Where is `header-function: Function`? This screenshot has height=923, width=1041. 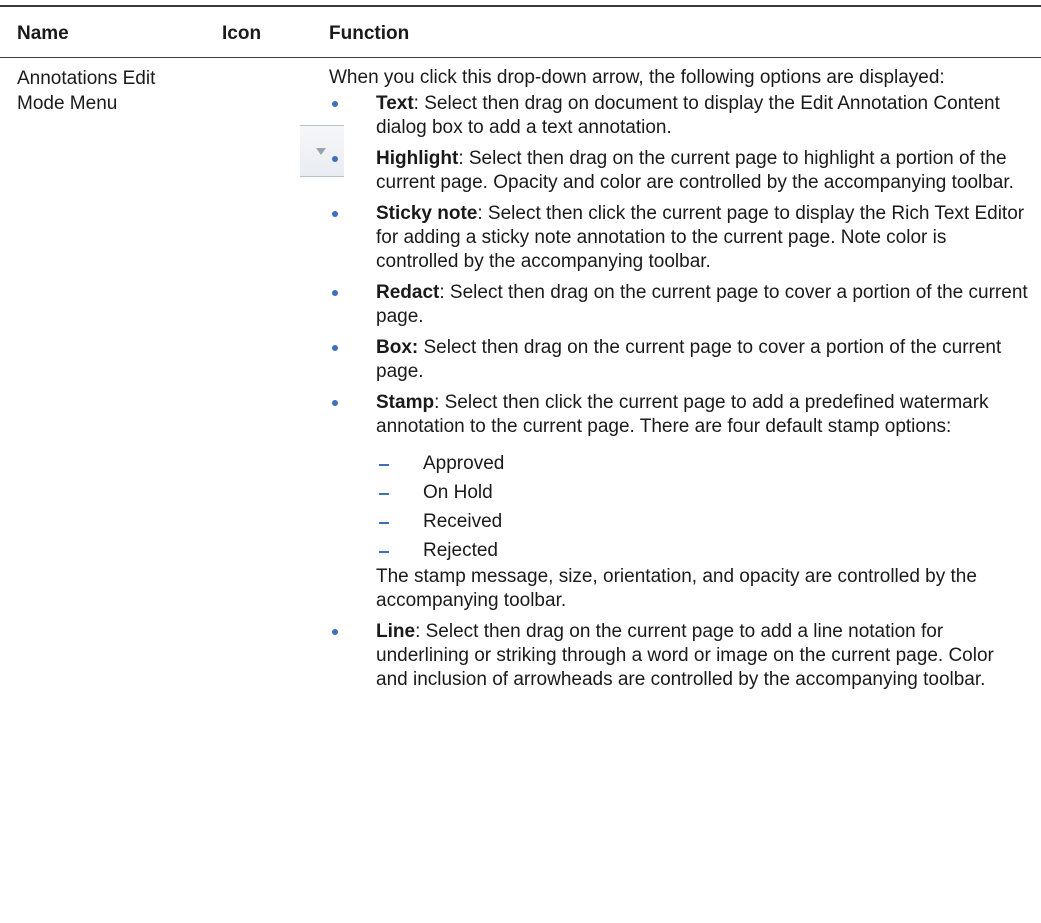 header-function: Function is located at coordinates (369, 33).